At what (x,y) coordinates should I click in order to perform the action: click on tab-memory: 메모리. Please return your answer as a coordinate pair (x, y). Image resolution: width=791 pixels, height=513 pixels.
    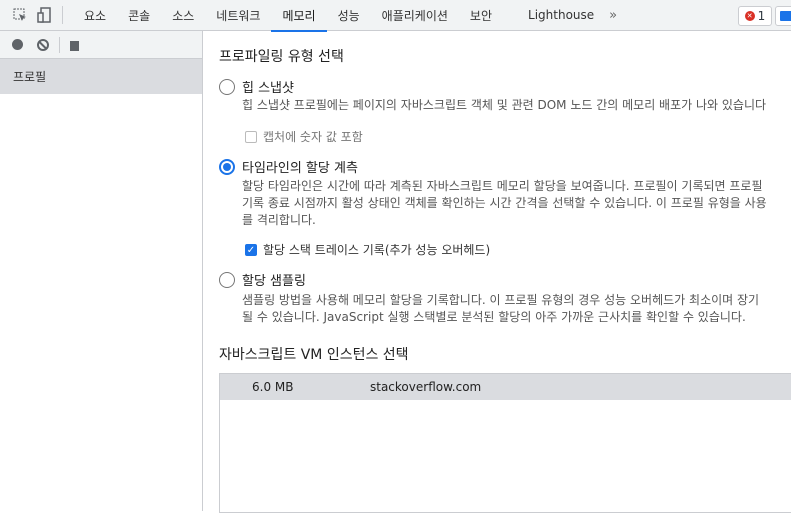
    Looking at the image, I should click on (299, 16).